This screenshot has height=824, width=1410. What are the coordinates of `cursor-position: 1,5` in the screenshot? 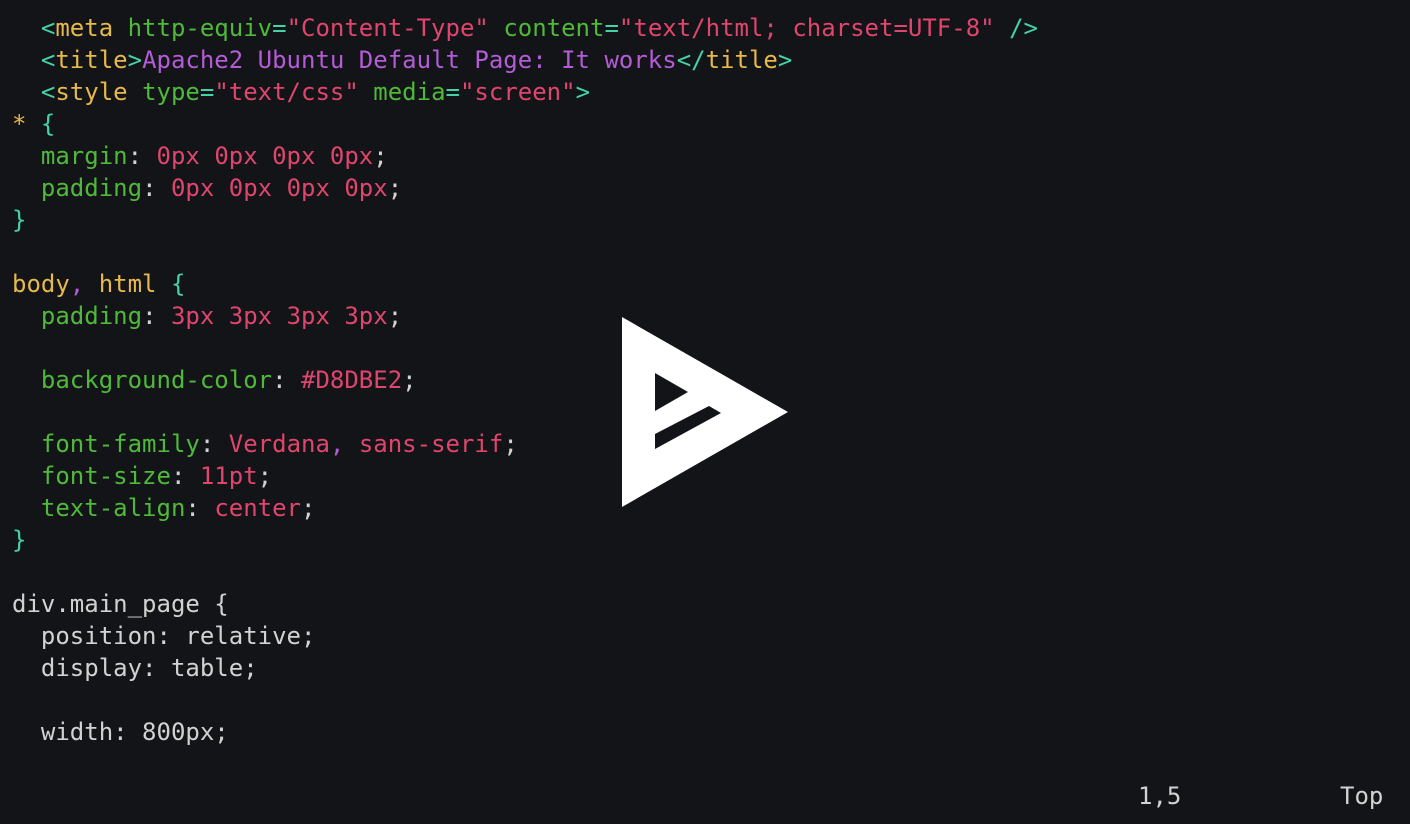 It's located at (1160, 796).